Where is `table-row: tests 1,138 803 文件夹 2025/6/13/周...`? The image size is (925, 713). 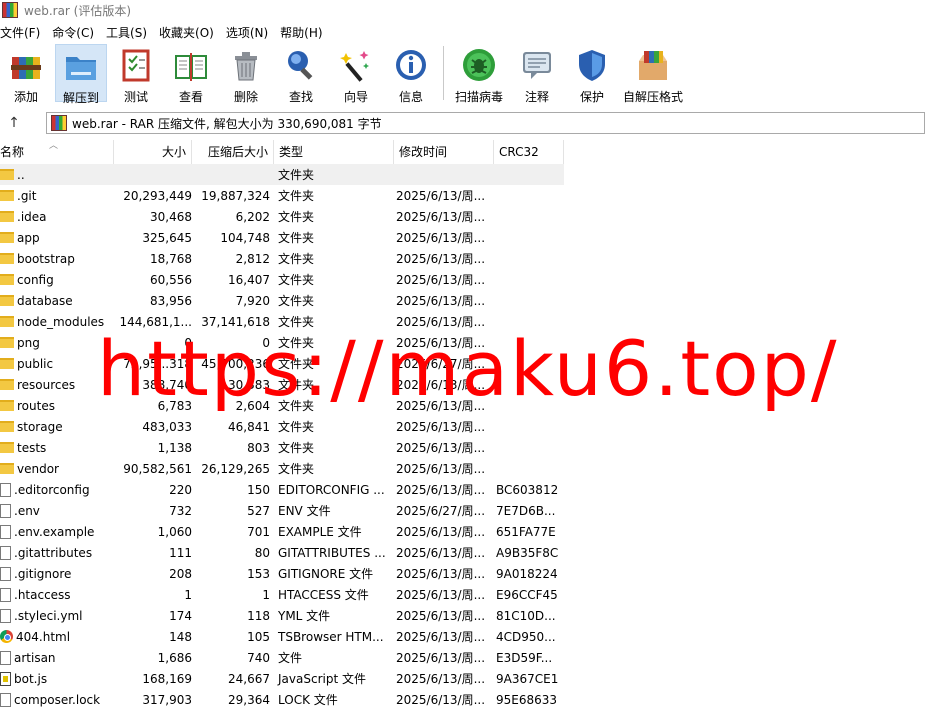 table-row: tests 1,138 803 文件夹 2025/6/13/周... is located at coordinates (462, 447).